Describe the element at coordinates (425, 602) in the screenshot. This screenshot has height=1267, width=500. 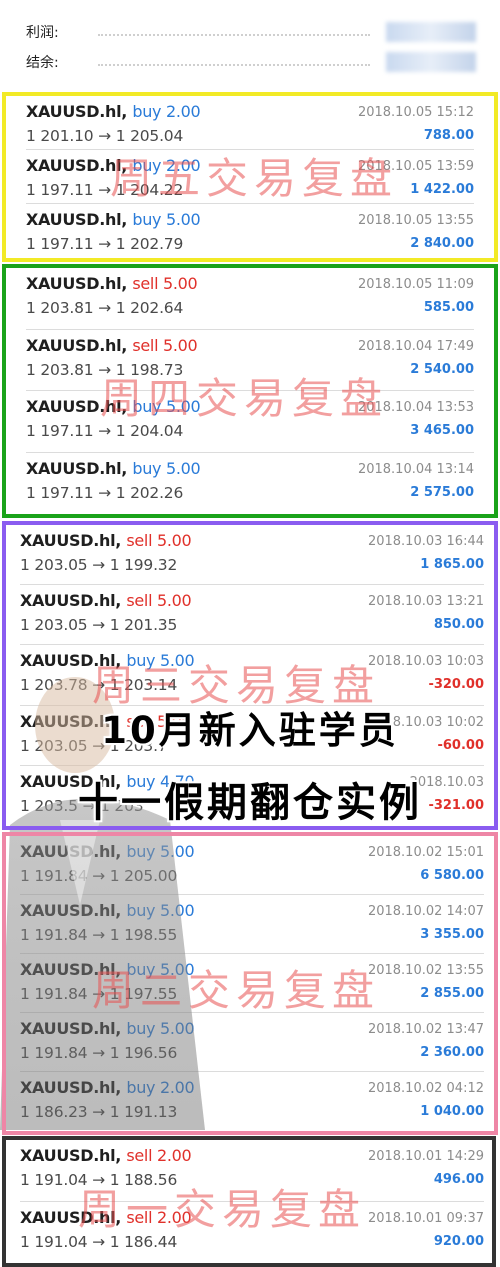
I see `trade-datetime: 2018.10.03 13:21` at that location.